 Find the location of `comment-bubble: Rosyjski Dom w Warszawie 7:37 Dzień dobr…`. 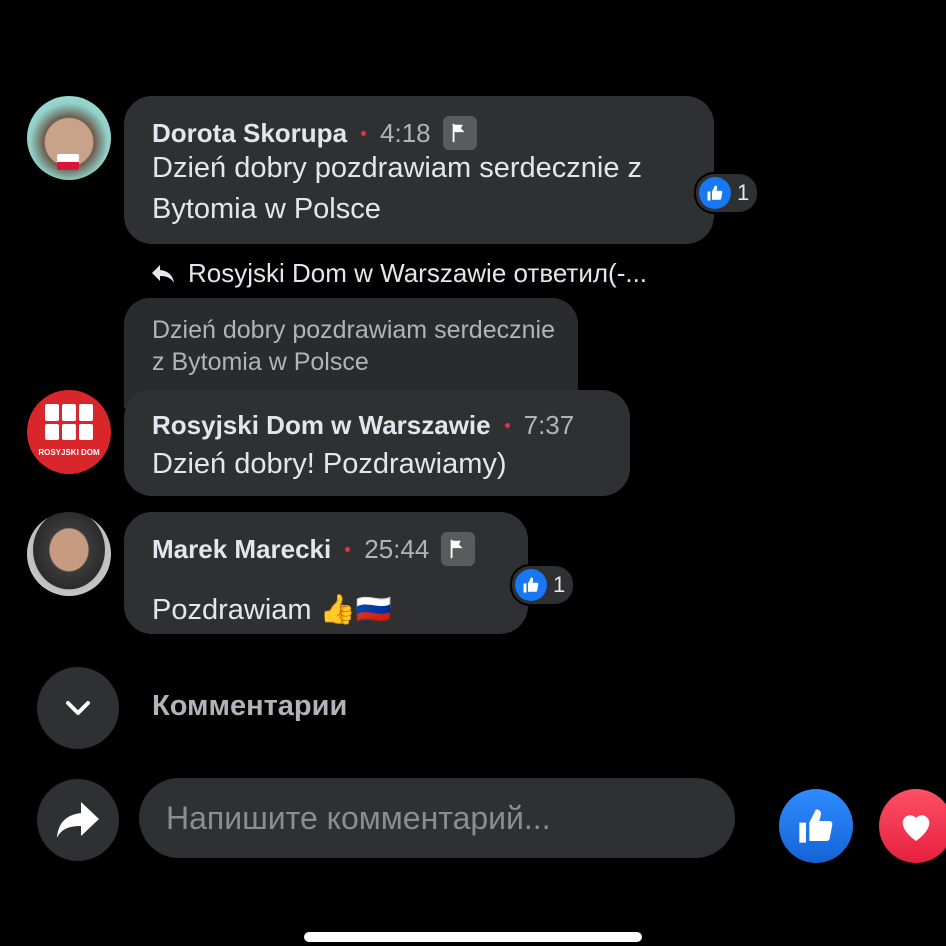

comment-bubble: Rosyjski Dom w Warszawie 7:37 Dzień dobr… is located at coordinates (377, 443).